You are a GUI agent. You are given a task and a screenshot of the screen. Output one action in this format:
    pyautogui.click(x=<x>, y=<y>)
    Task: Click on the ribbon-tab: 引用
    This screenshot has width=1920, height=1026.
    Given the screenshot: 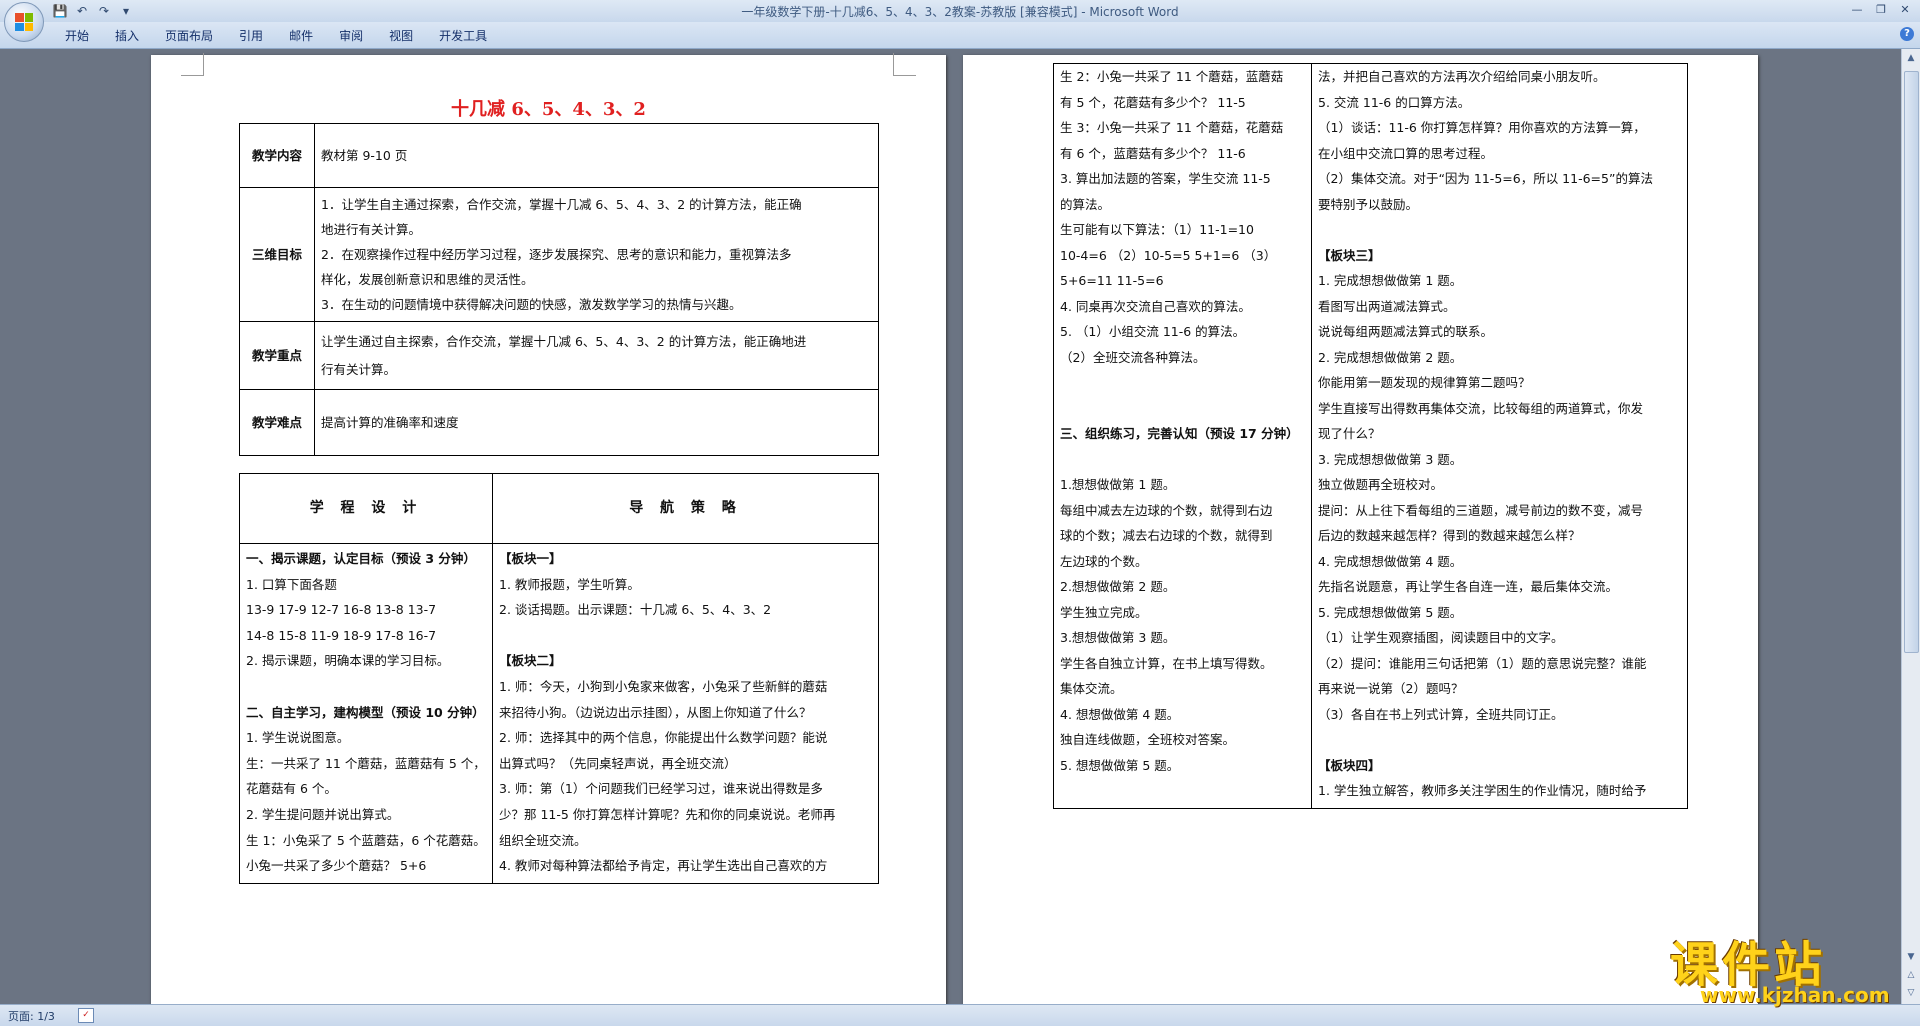 What is the action you would take?
    pyautogui.click(x=251, y=36)
    